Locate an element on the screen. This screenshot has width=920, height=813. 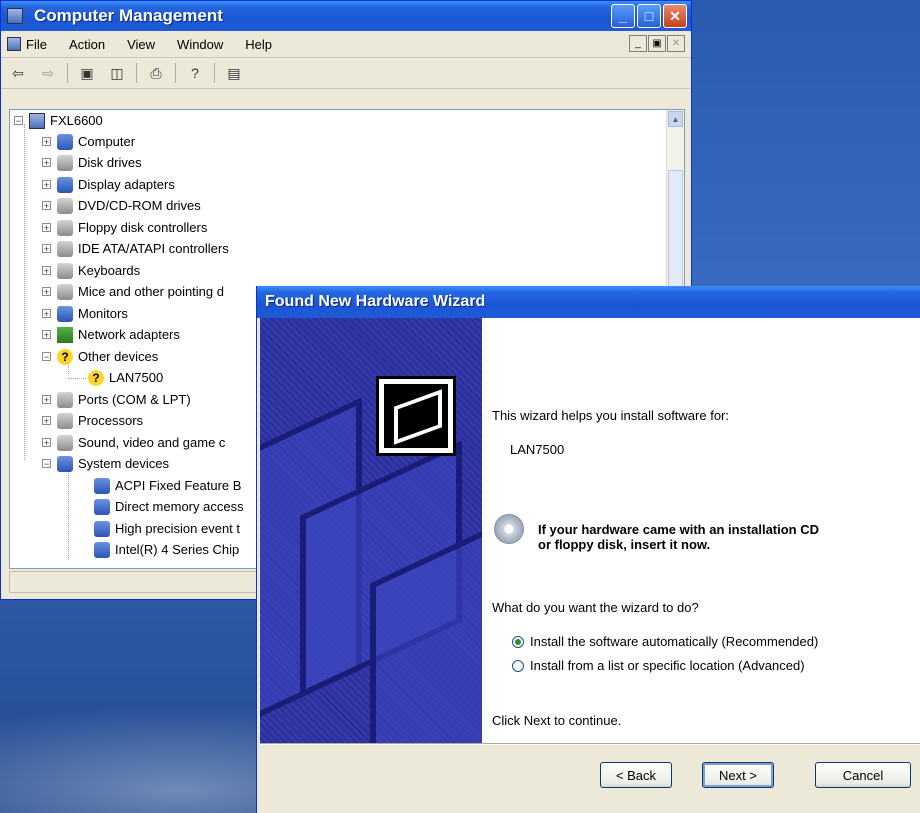
tree-item: + Floppy disk controllers is located at coordinates (124, 227).